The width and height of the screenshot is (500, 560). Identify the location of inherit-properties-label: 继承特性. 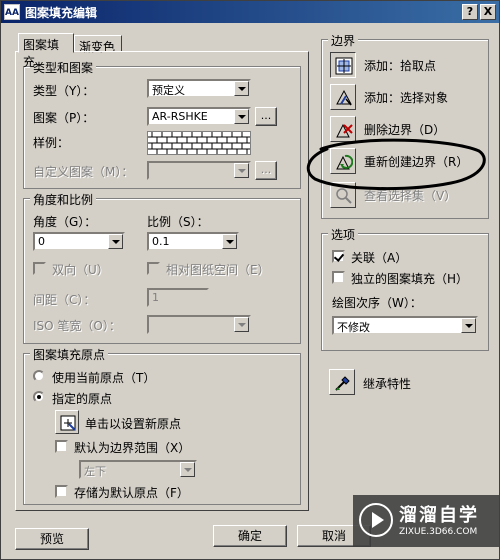
(387, 384).